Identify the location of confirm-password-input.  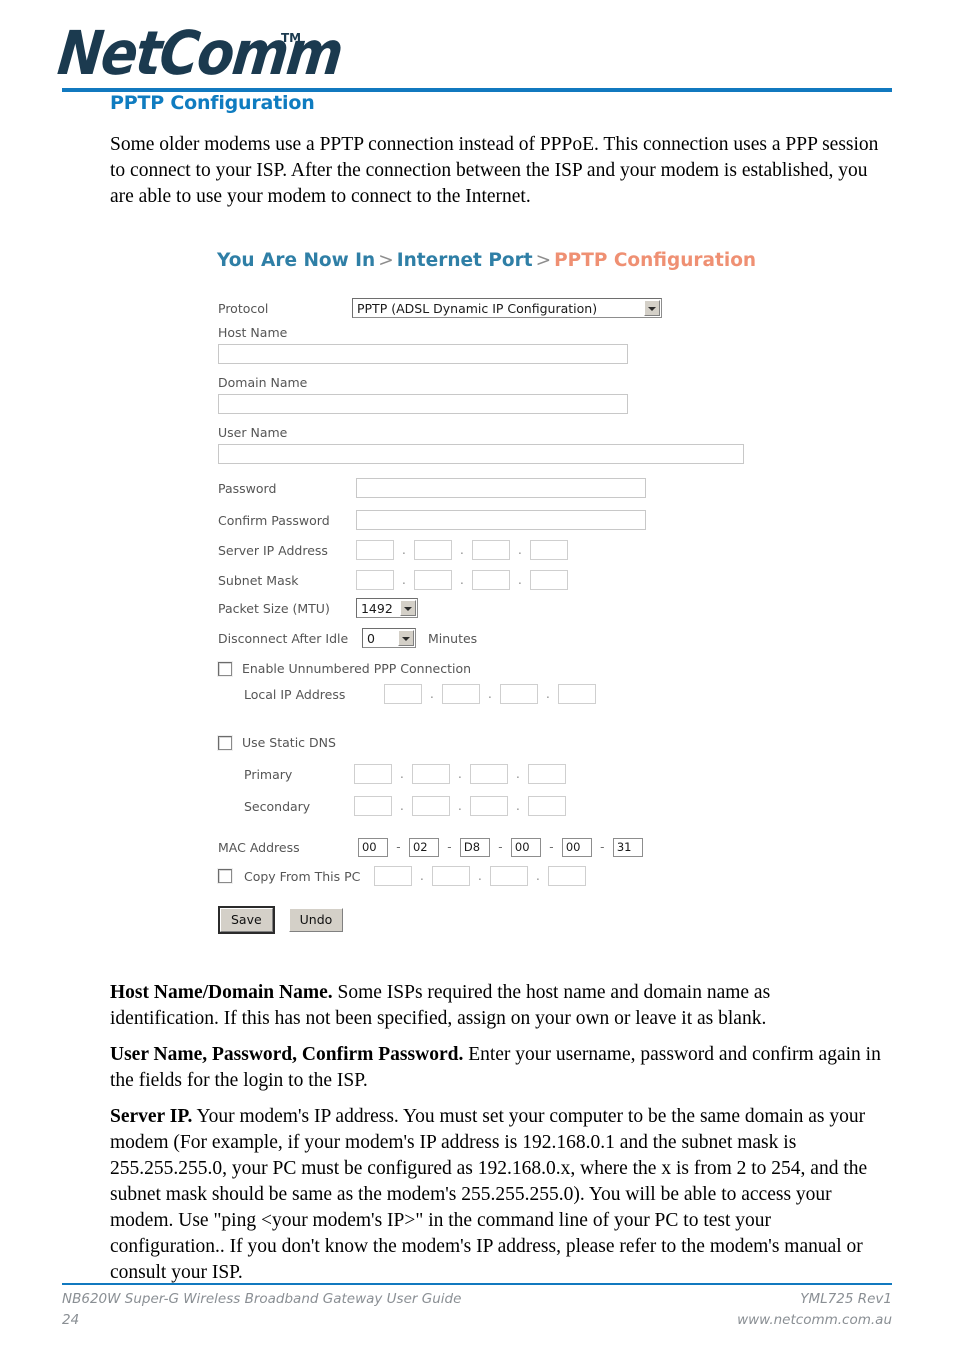
(500, 520).